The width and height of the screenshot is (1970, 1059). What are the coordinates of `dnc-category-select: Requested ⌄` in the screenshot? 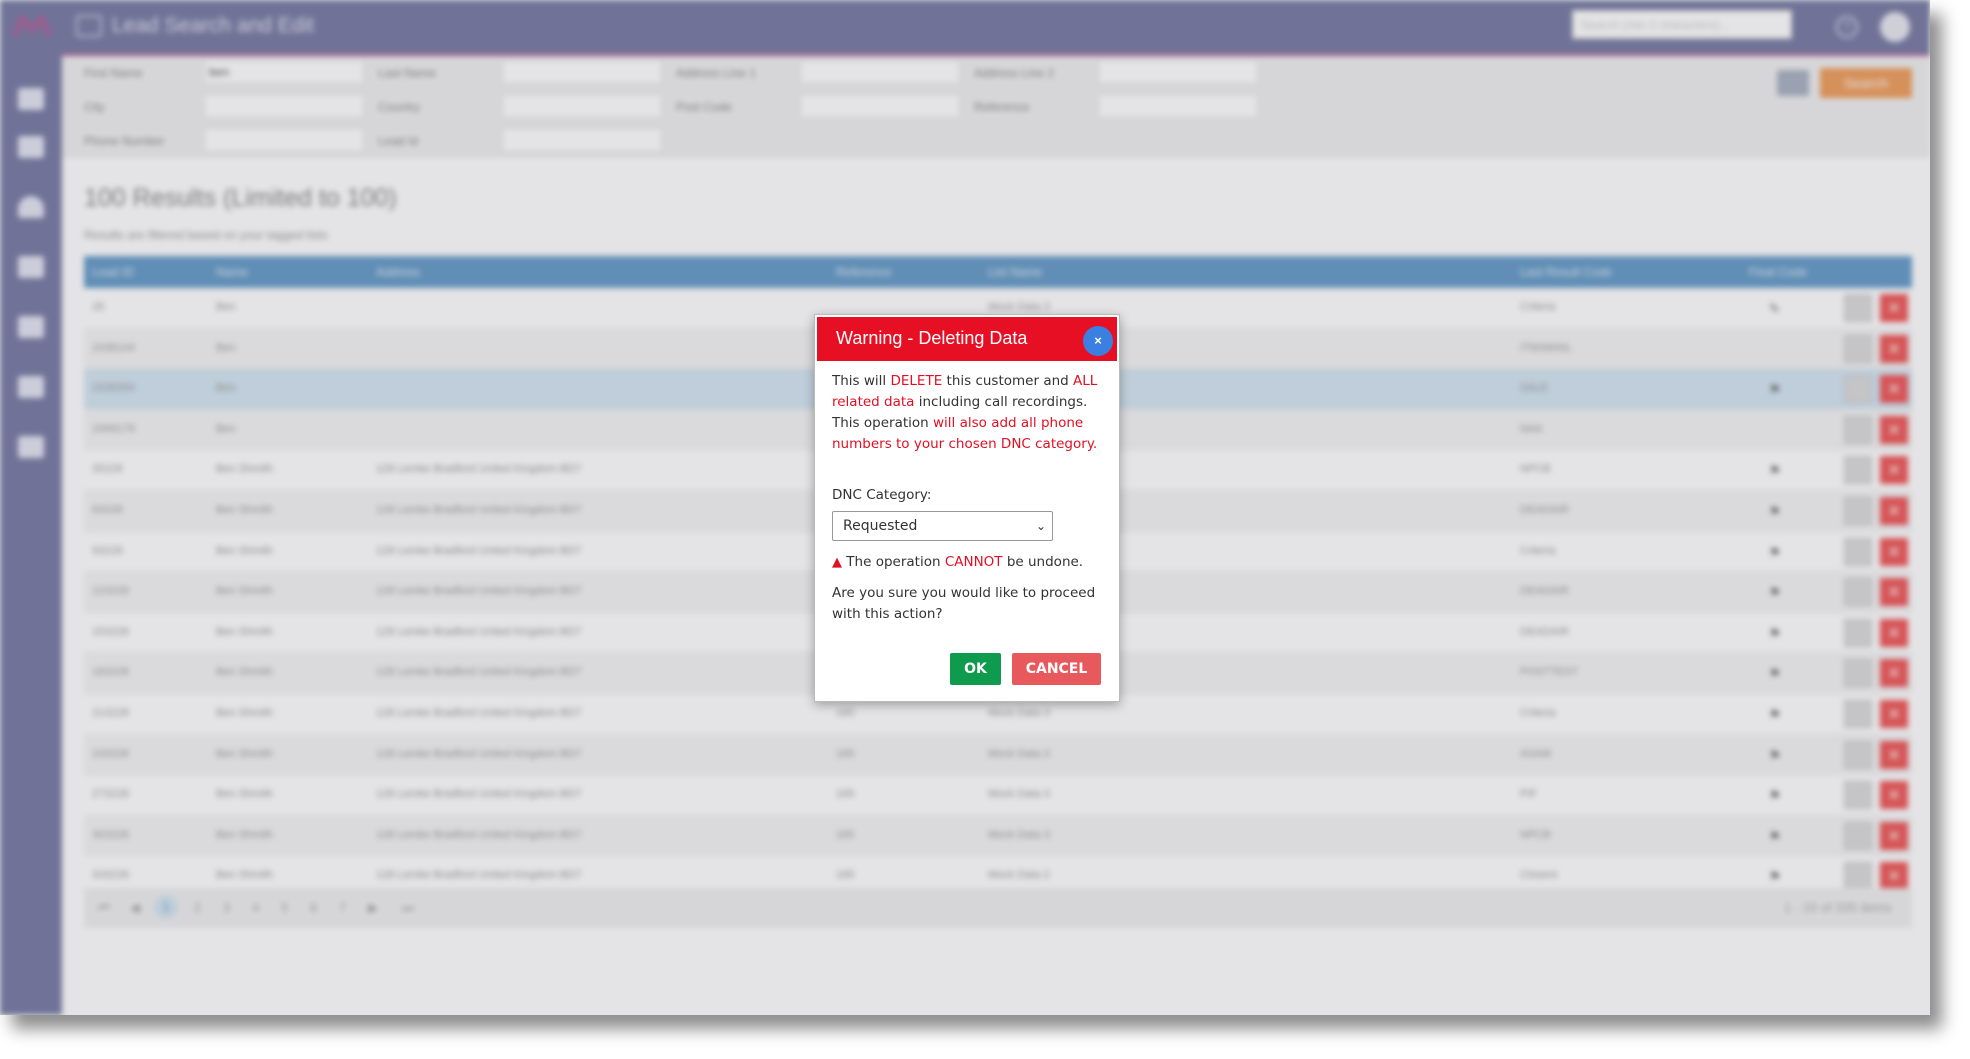 It's located at (942, 526).